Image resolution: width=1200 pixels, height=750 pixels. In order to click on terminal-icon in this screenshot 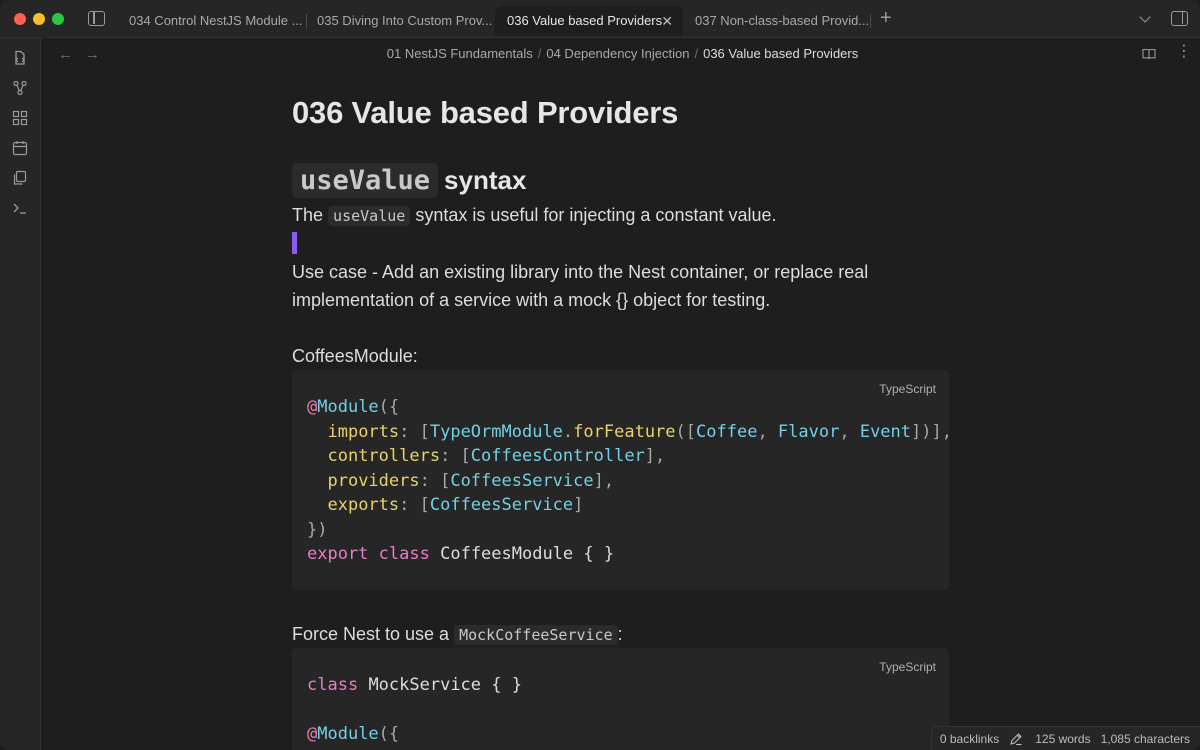, I will do `click(20, 208)`.